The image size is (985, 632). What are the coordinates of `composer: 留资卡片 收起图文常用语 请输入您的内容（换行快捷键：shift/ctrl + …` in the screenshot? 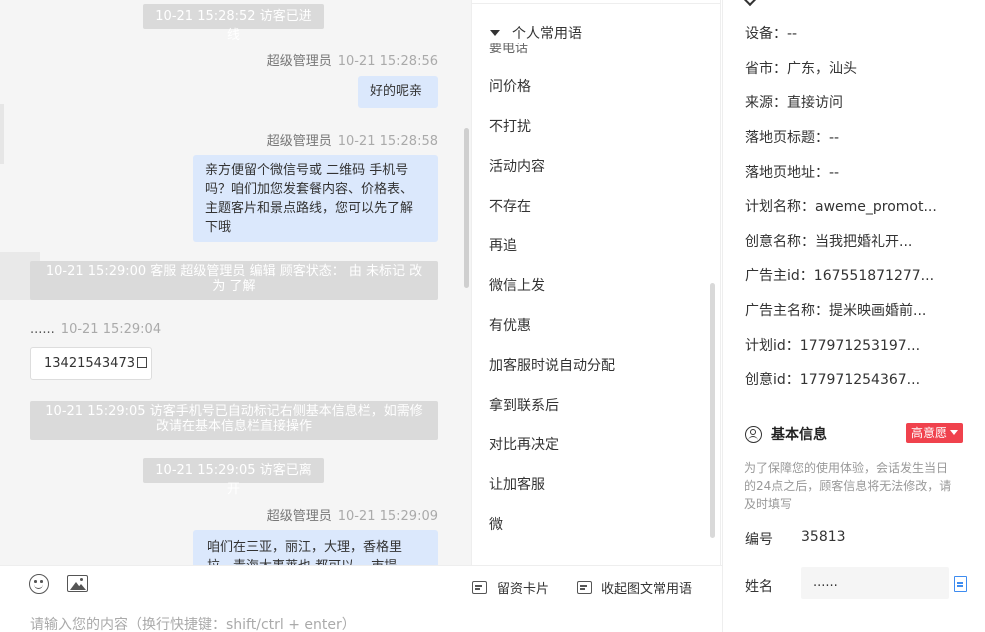 It's located at (361, 598).